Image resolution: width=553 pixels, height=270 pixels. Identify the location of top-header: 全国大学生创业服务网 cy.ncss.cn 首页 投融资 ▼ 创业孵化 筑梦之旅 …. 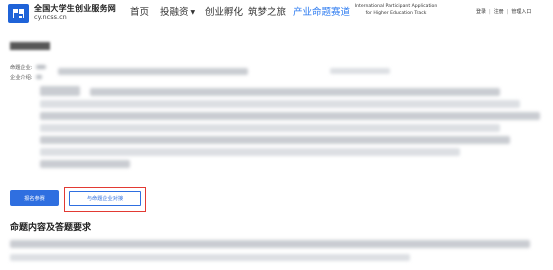
(276, 13).